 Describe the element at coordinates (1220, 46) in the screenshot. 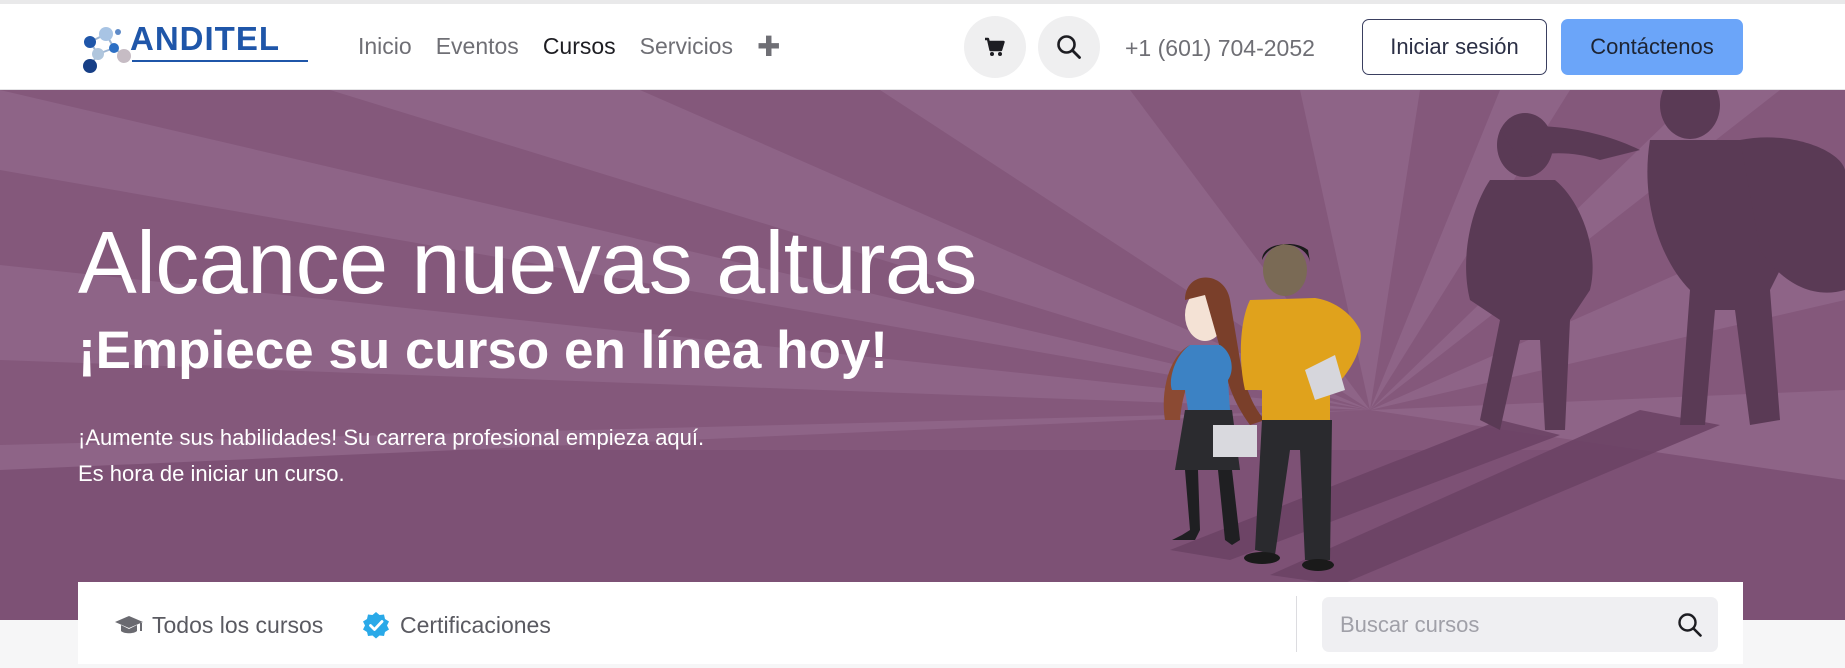

I see `phone-link: +1 (601) 704-2052` at that location.